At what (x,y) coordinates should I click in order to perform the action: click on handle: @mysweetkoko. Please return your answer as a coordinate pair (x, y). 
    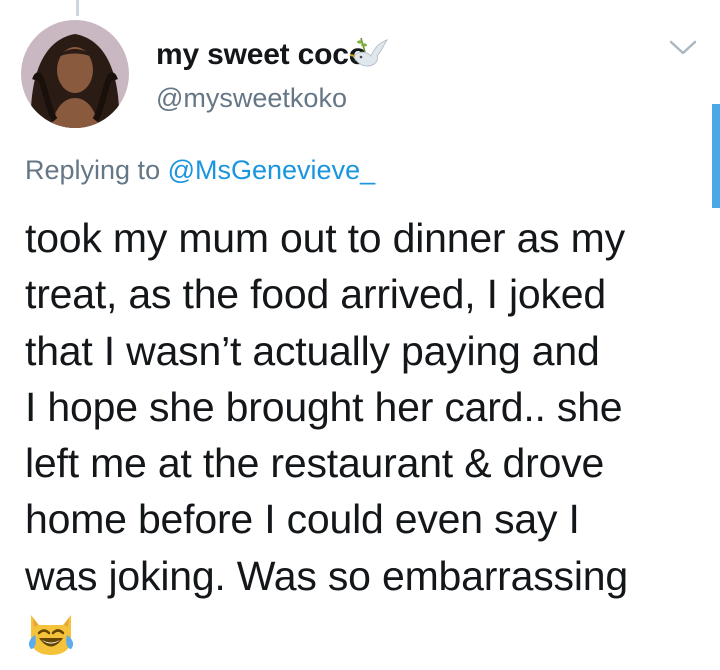
    Looking at the image, I should click on (251, 98).